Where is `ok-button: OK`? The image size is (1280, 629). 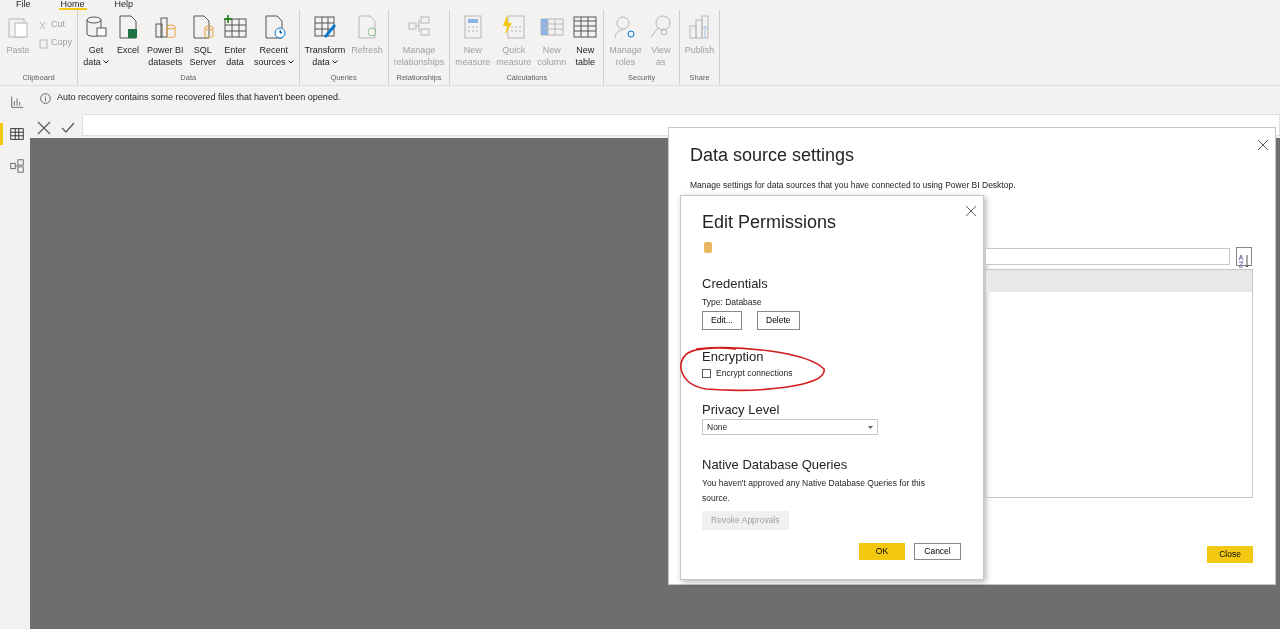 ok-button: OK is located at coordinates (882, 551).